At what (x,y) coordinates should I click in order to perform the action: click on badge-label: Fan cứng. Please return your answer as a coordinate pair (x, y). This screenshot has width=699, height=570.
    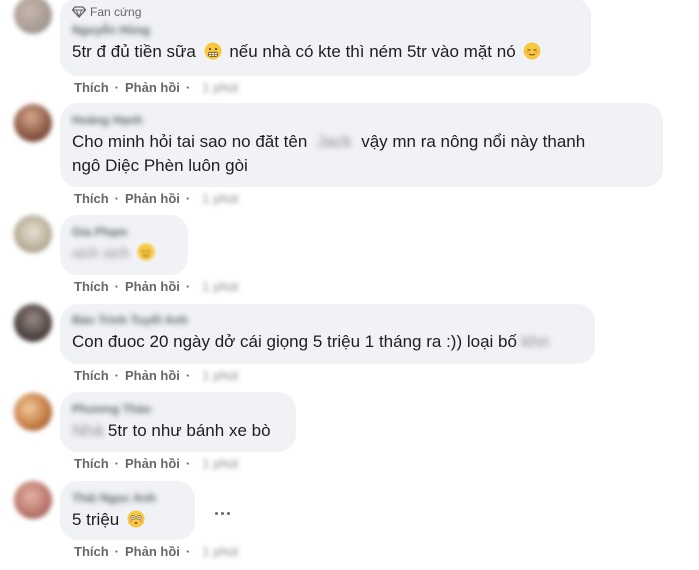
    Looking at the image, I should click on (116, 12).